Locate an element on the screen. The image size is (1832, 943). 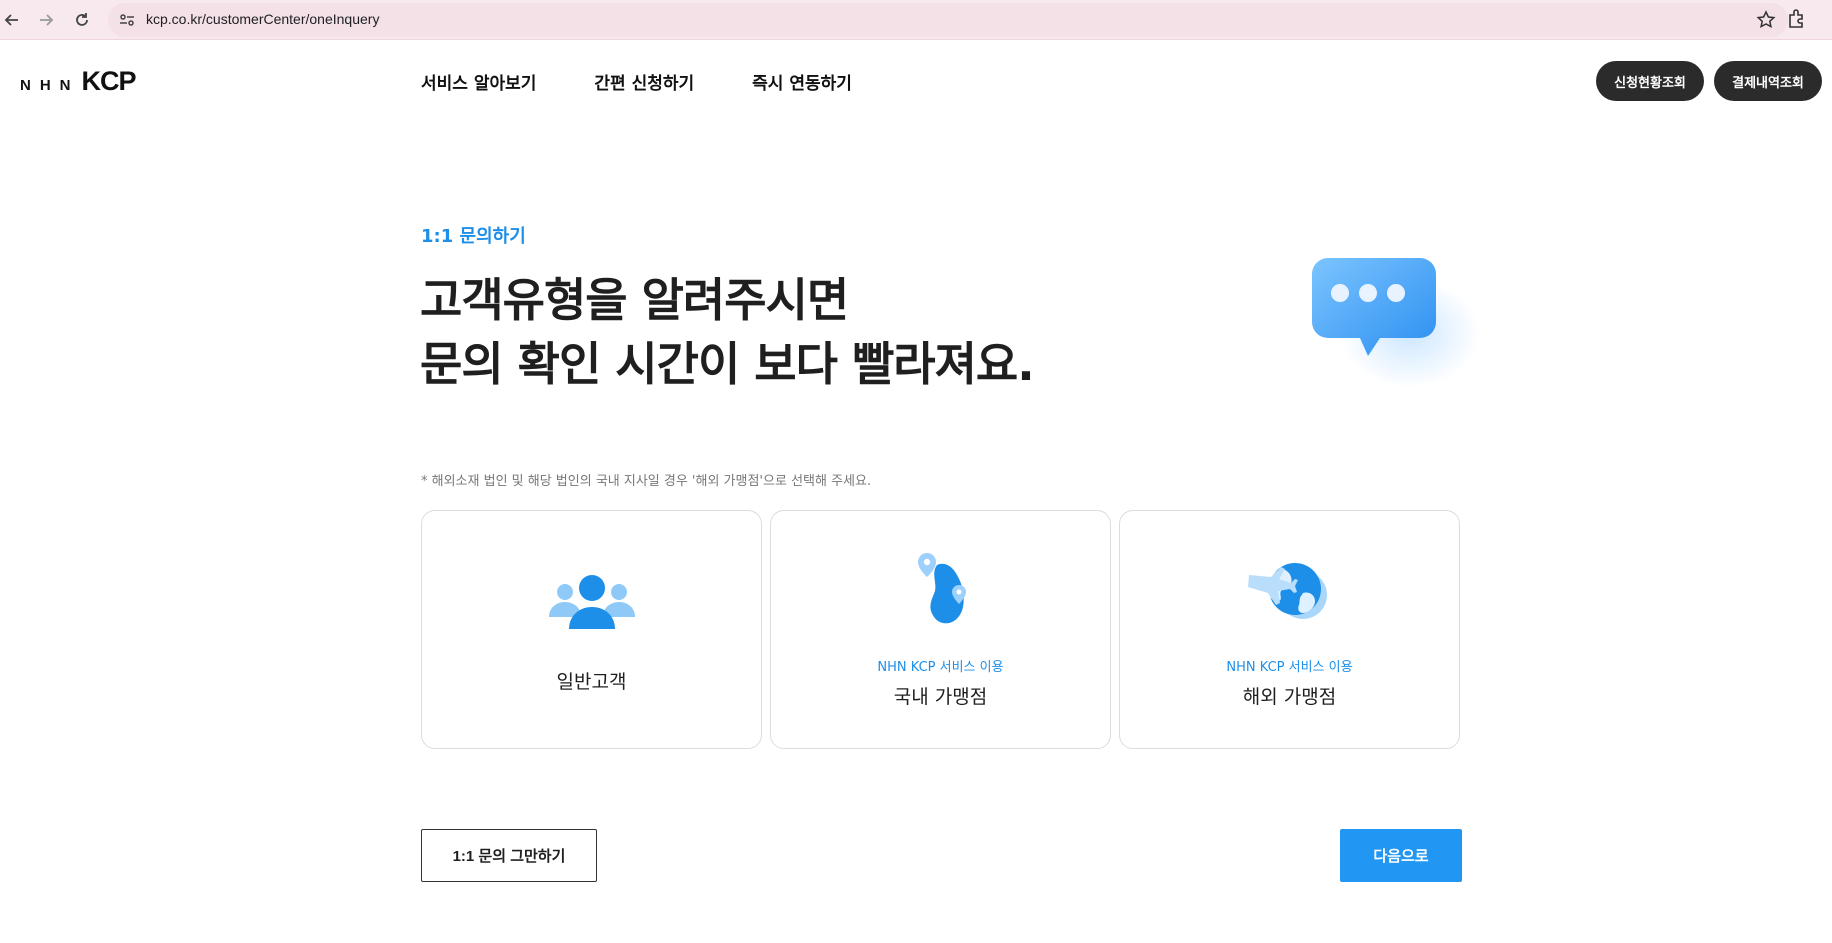
nhn-kcp-logo: NHN KCP is located at coordinates (78, 81).